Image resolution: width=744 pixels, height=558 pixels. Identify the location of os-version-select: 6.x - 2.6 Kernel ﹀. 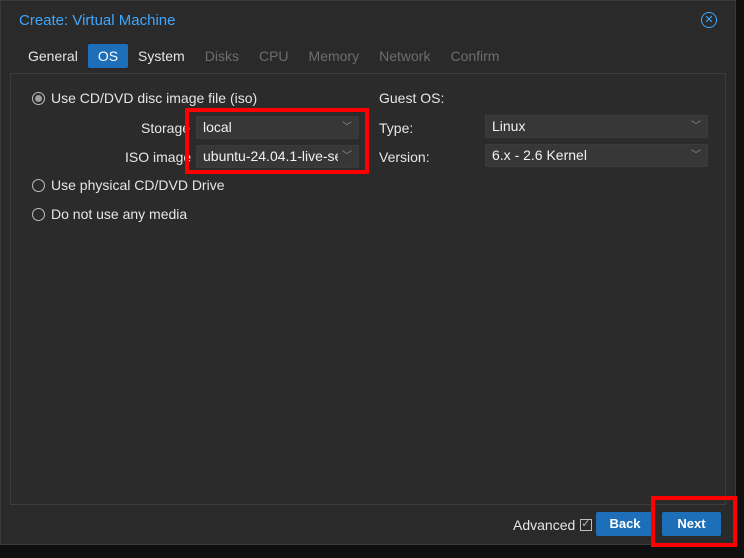
(596, 155).